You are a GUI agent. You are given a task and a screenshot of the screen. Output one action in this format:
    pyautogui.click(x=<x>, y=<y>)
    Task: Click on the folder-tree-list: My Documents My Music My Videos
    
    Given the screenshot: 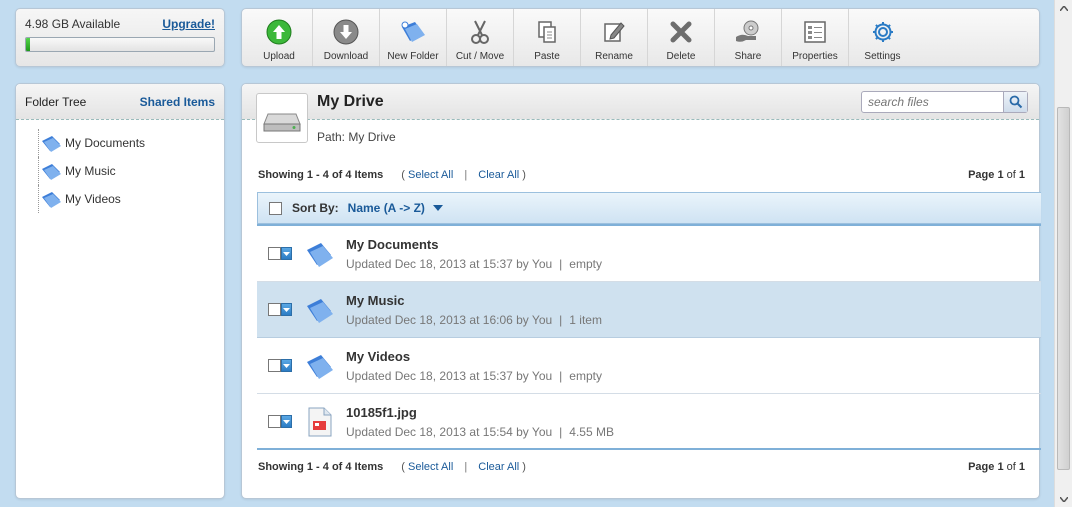 What is the action you would take?
    pyautogui.click(x=120, y=166)
    